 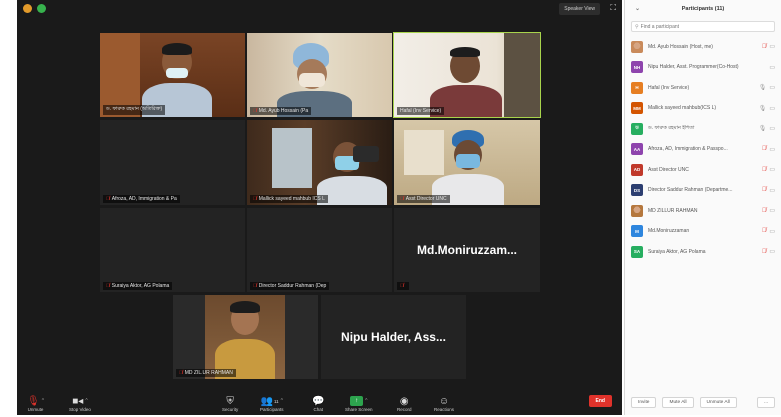 I want to click on participant-row: MD ZILLUR RAHMAN 🎙̸ ▭, so click(x=703, y=210).